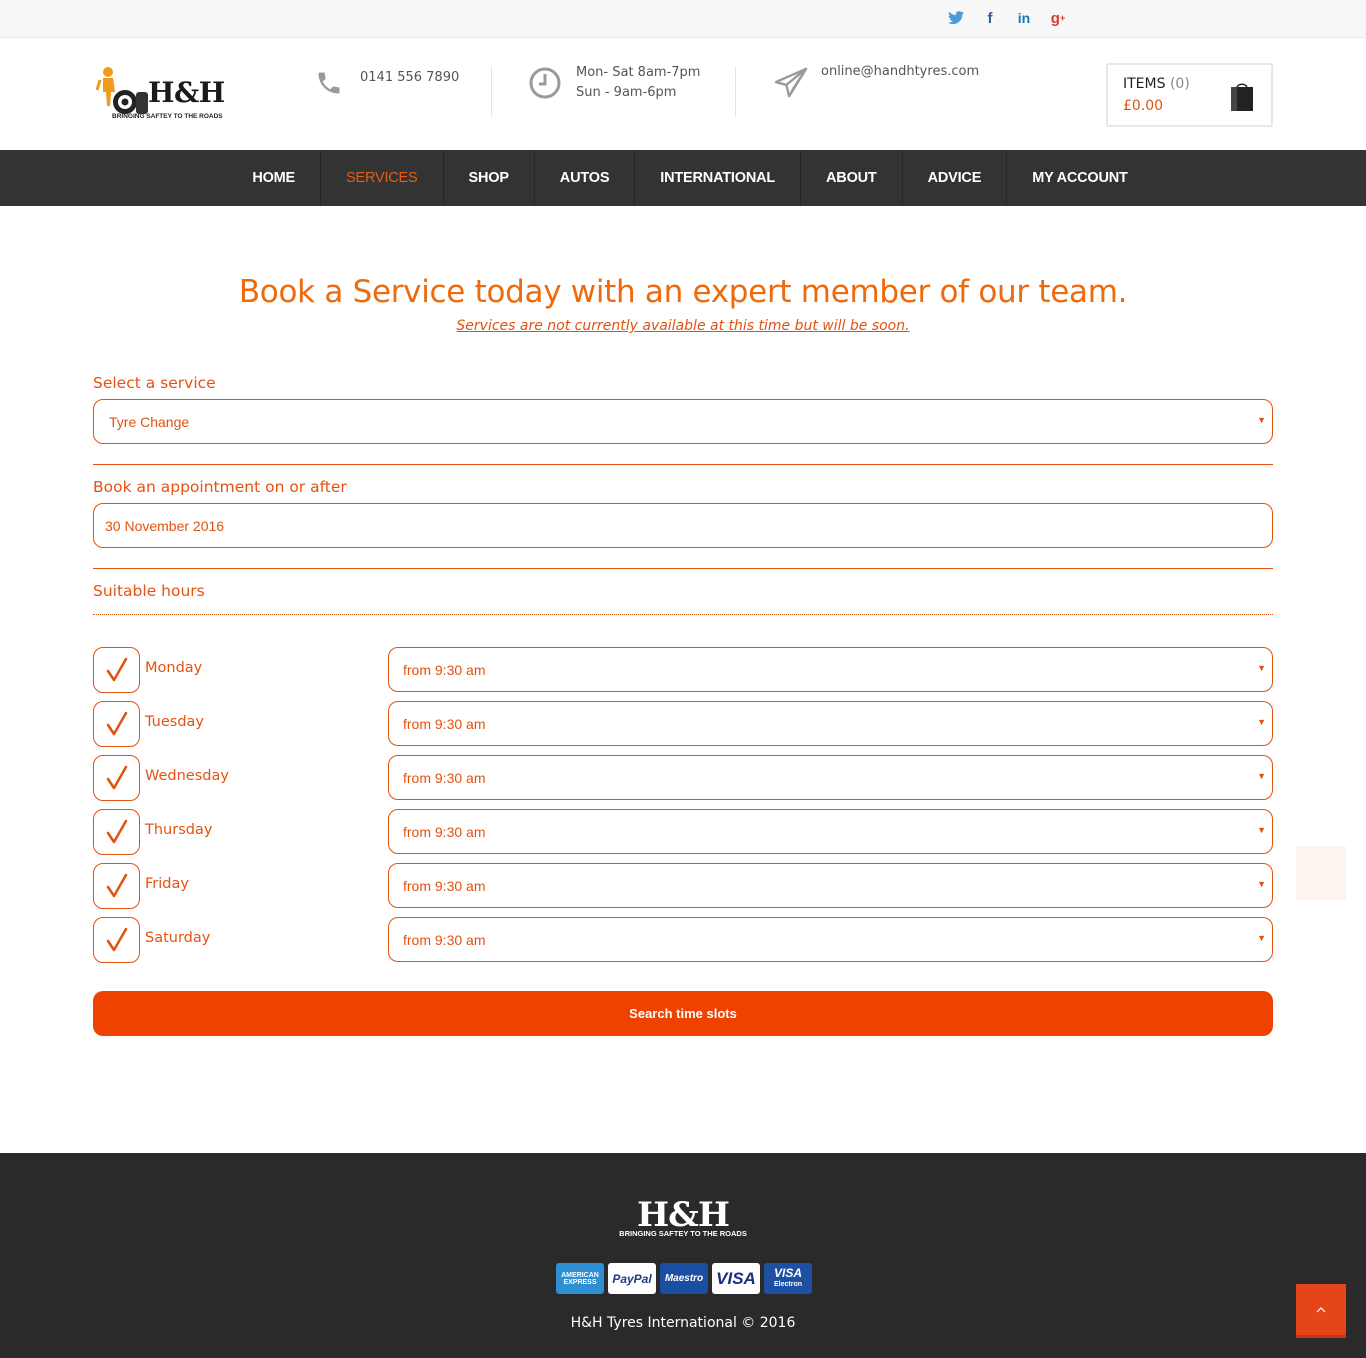 The width and height of the screenshot is (1366, 1358). I want to click on monday-checkbox, so click(116, 670).